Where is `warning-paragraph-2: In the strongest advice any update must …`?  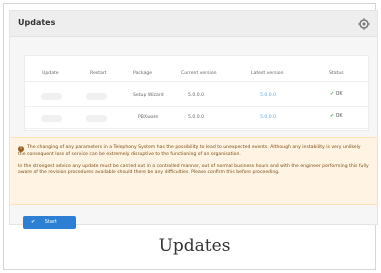
warning-paragraph-2: In the strongest advice any update must … is located at coordinates (193, 170).